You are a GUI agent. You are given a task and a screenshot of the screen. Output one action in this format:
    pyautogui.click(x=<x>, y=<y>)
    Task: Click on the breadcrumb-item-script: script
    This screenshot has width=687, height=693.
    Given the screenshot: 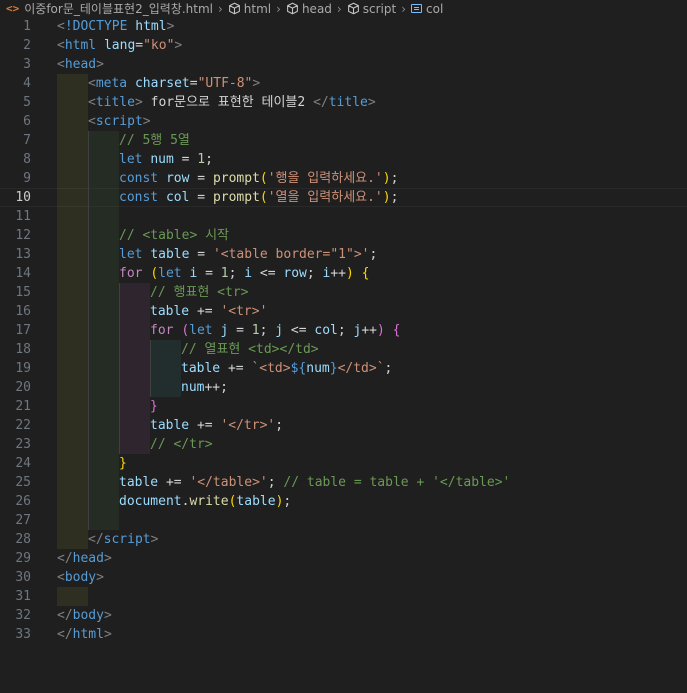 What is the action you would take?
    pyautogui.click(x=371, y=8)
    